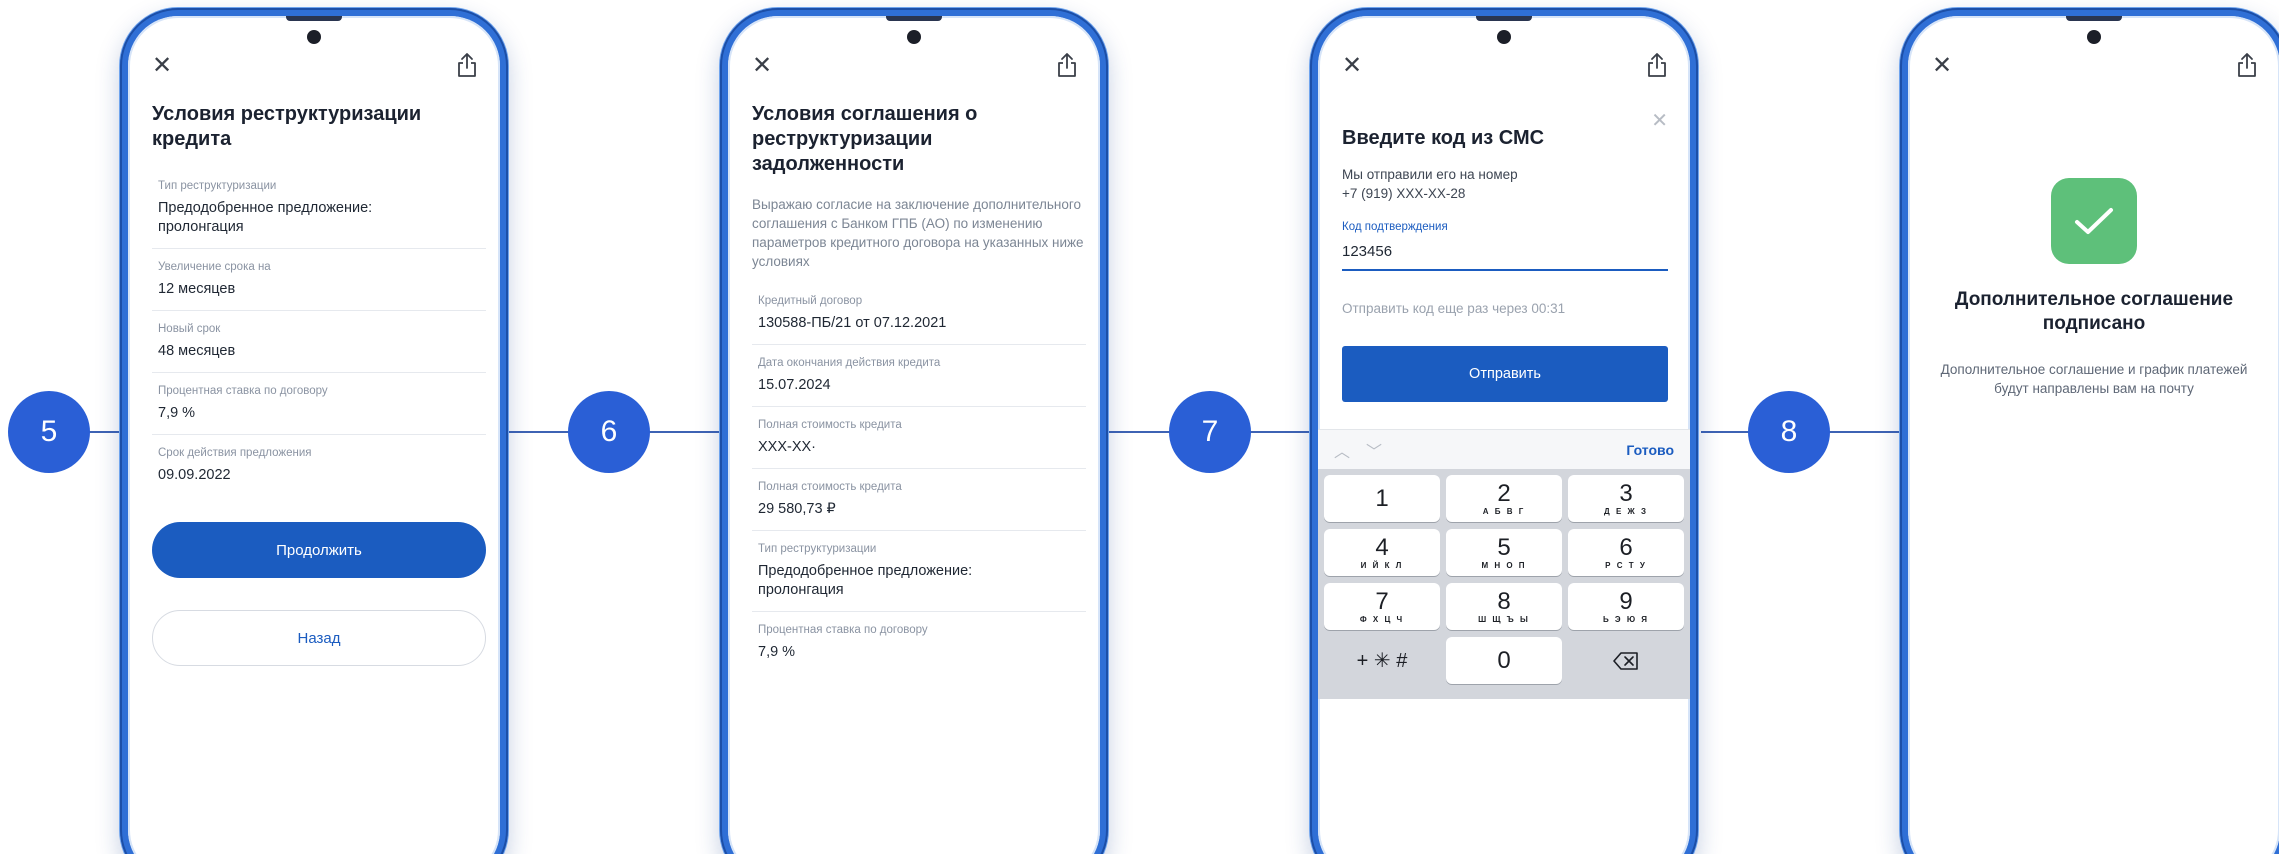 The width and height of the screenshot is (2279, 854). I want to click on key-digit: 0, so click(1504, 660).